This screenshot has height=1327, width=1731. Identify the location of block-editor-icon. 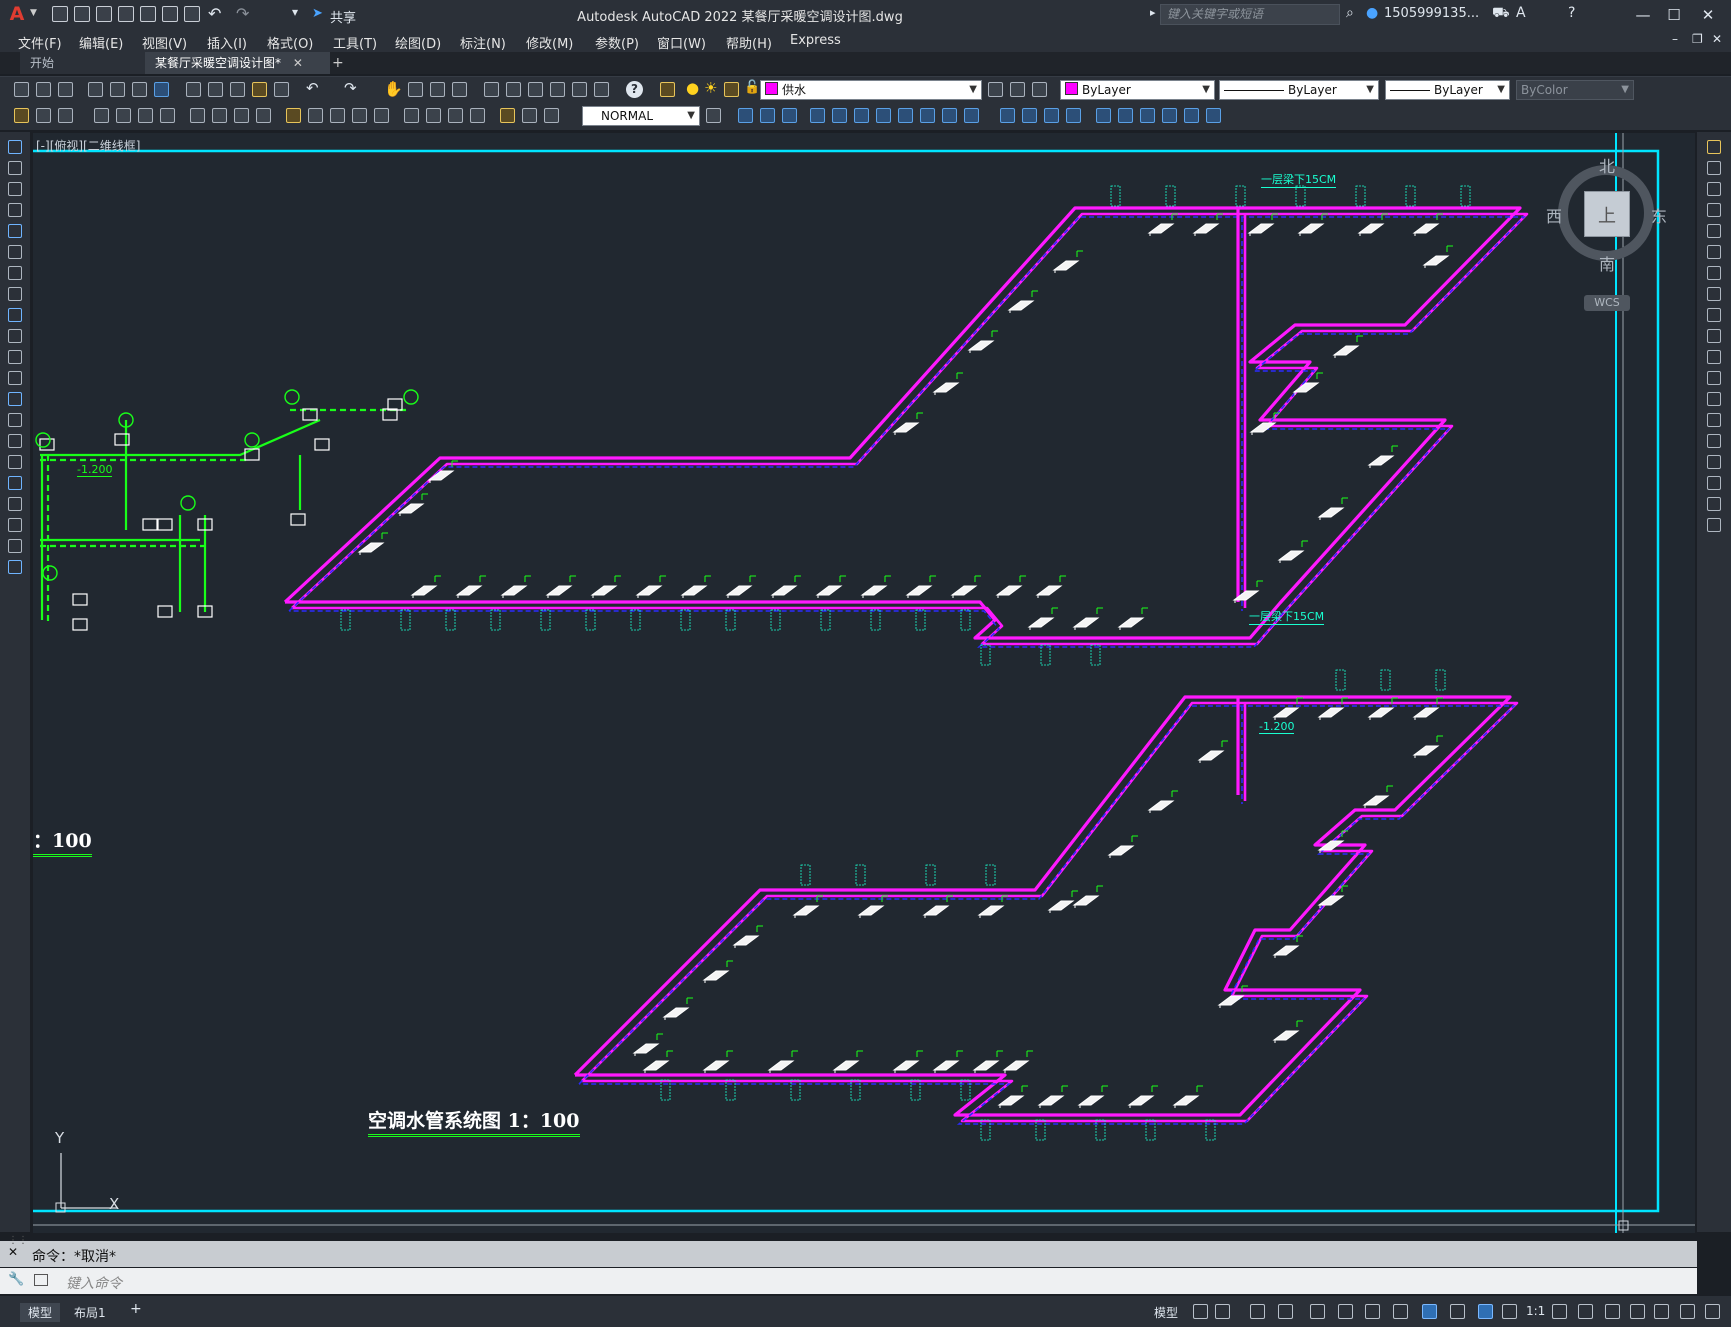
(281, 89).